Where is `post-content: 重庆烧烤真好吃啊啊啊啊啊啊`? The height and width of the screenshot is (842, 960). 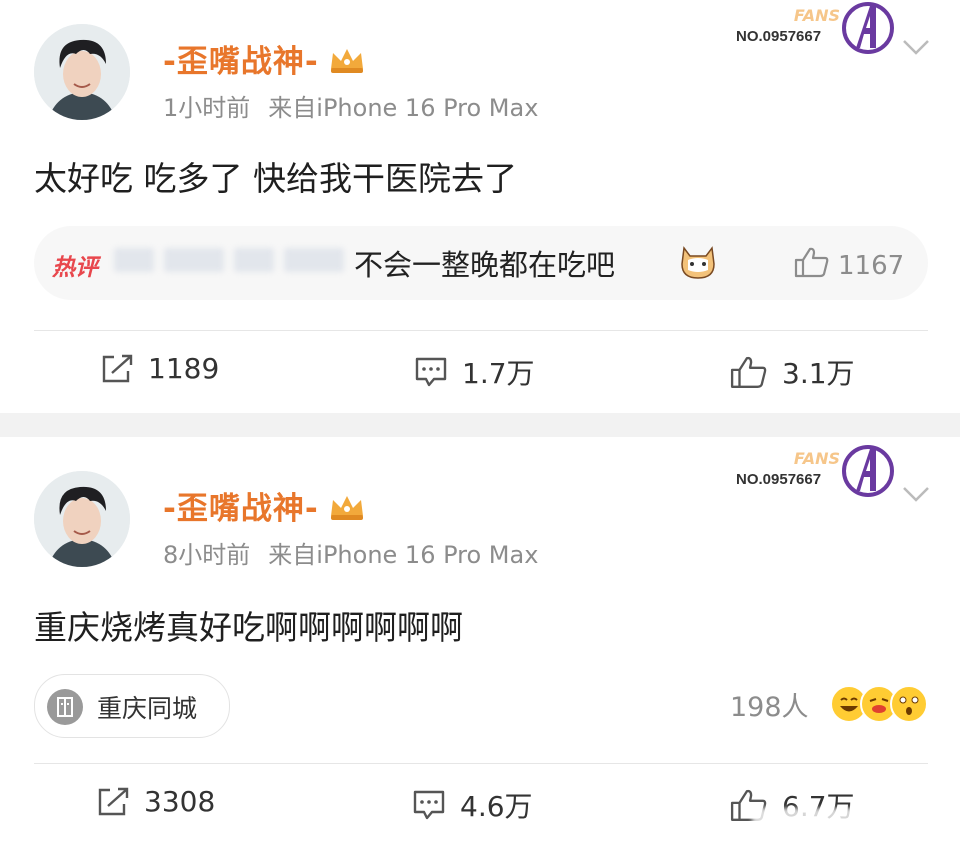
post-content: 重庆烧烤真好吃啊啊啊啊啊啊 is located at coordinates (248, 627).